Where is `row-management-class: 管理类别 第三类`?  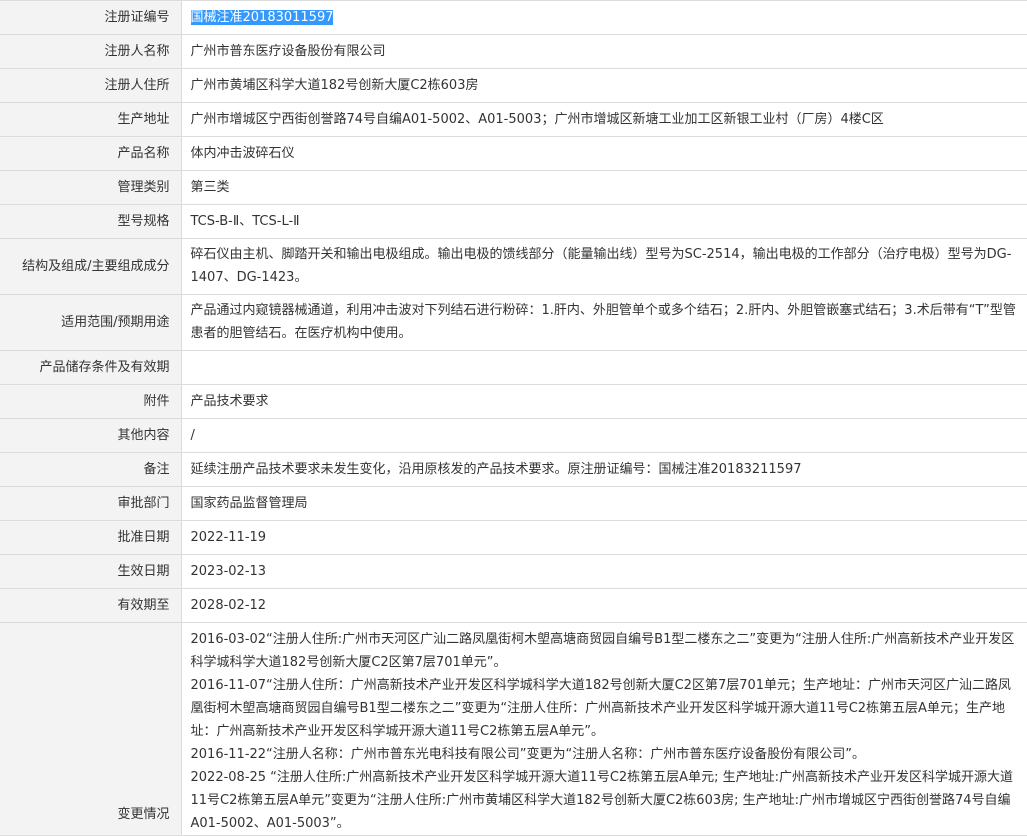 row-management-class: 管理类别 第三类 is located at coordinates (513, 187).